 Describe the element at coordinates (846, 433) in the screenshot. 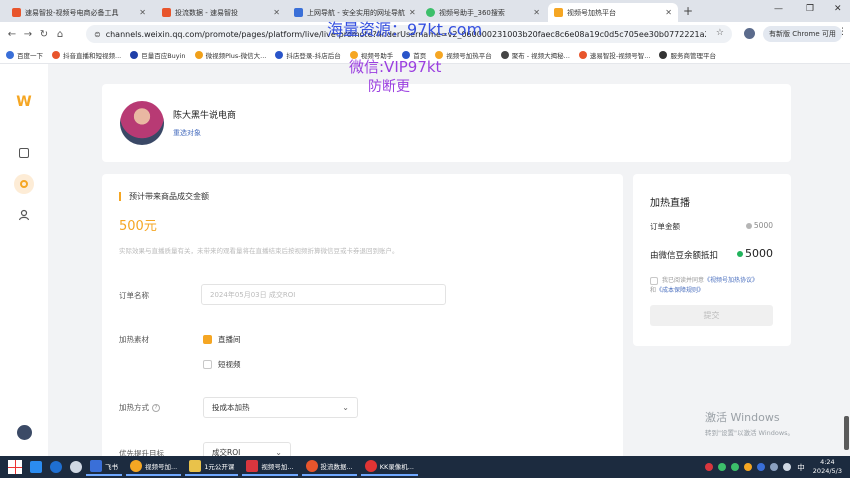

I see `scrollbar-thumb` at that location.